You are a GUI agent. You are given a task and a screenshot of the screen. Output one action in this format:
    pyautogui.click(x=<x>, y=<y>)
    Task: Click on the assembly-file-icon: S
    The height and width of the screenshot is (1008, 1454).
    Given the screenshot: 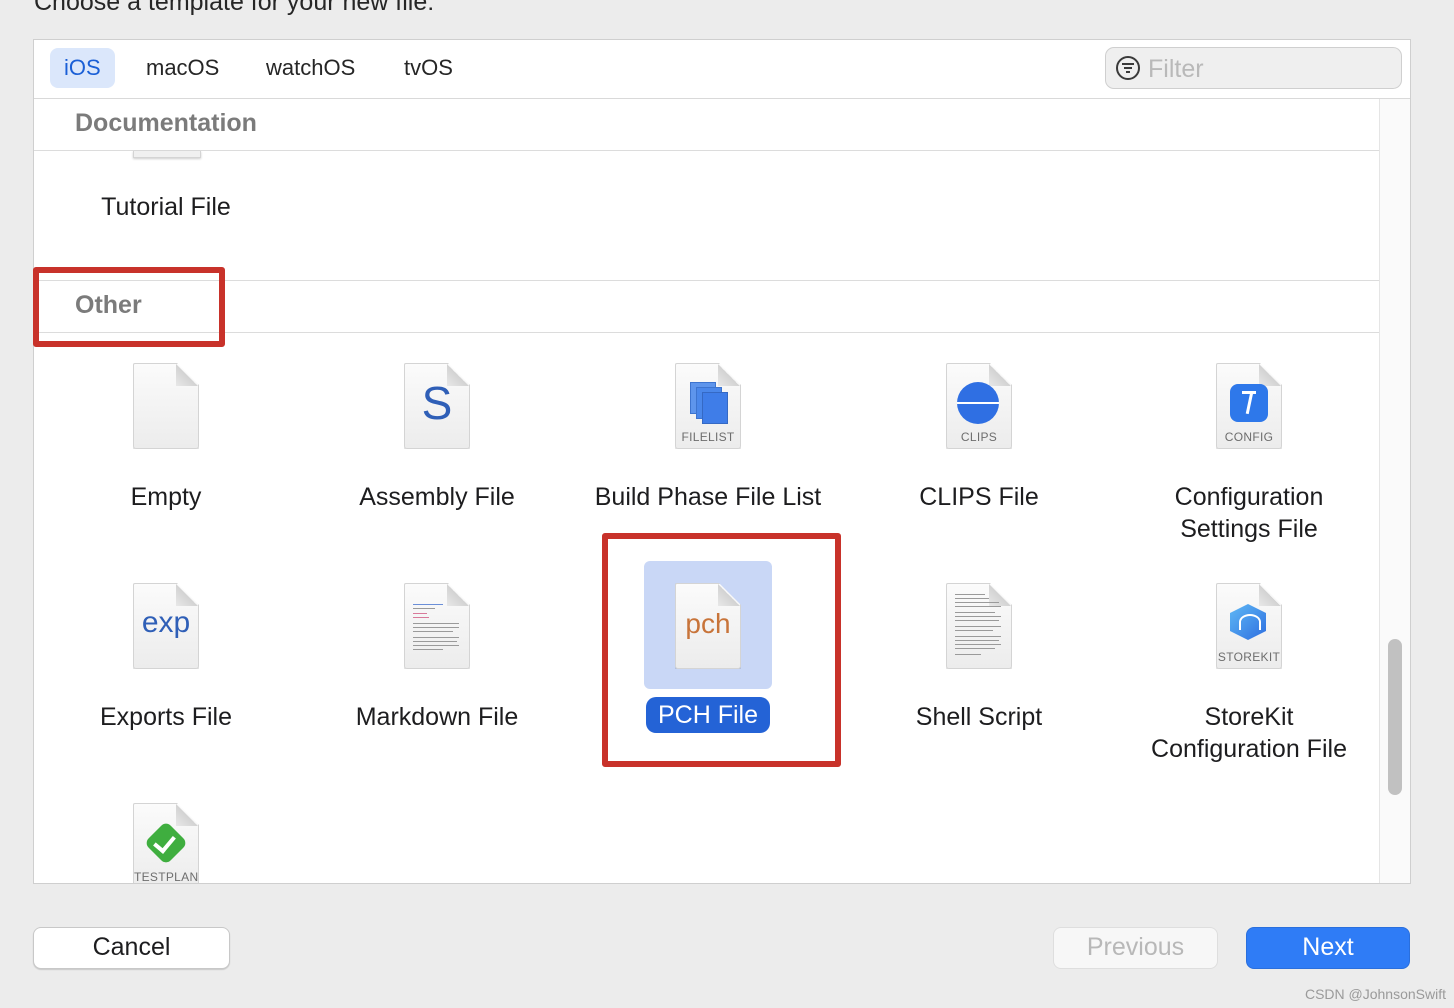 What is the action you would take?
    pyautogui.click(x=437, y=406)
    